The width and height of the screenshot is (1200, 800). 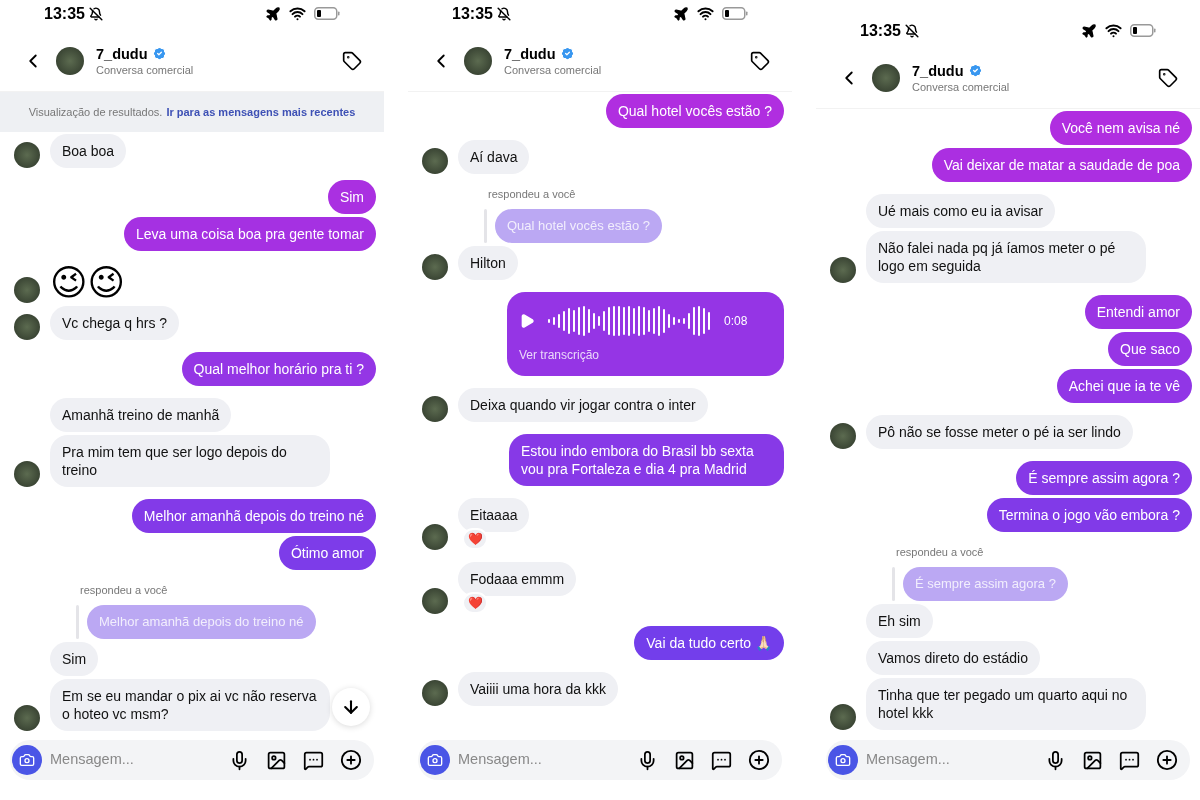 What do you see at coordinates (190, 461) in the screenshot?
I see `received-message: Pra mim tem que ser logo depois do treino` at bounding box center [190, 461].